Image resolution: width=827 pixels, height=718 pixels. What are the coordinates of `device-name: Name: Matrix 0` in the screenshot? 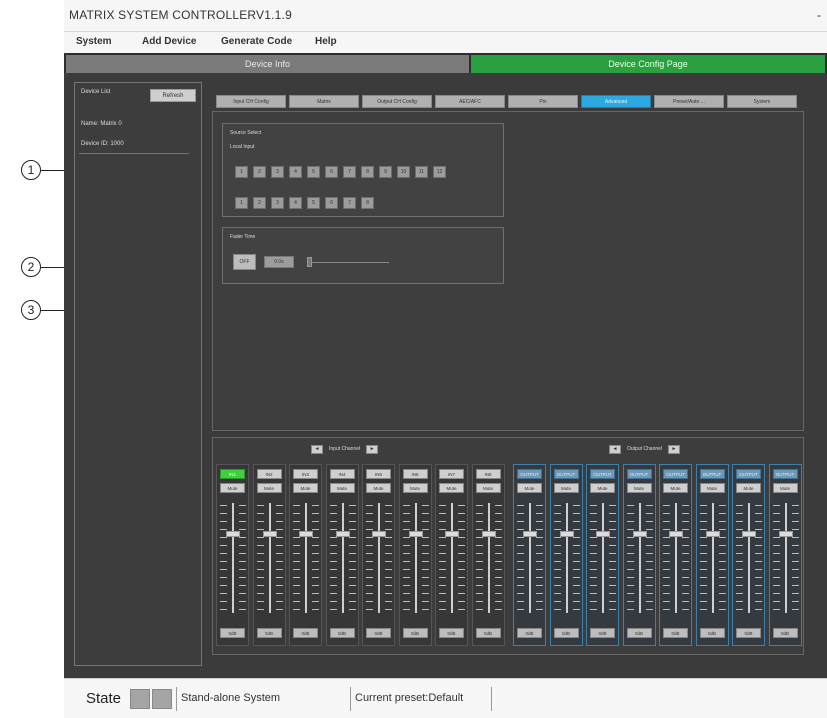 It's located at (101, 124).